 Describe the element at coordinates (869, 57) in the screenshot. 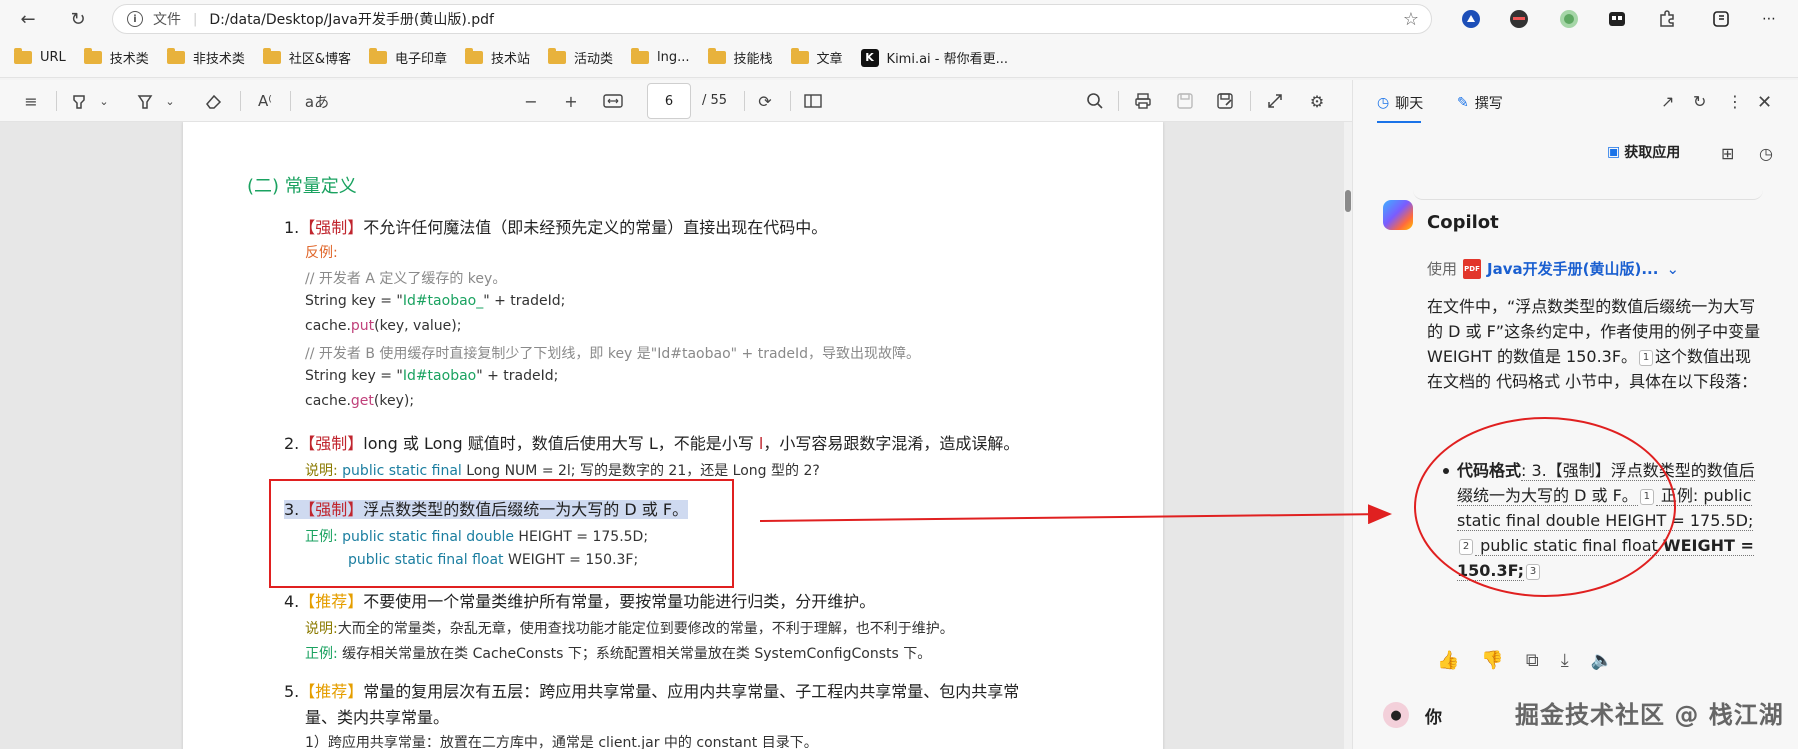

I see `kimi-logo-icon: K` at that location.